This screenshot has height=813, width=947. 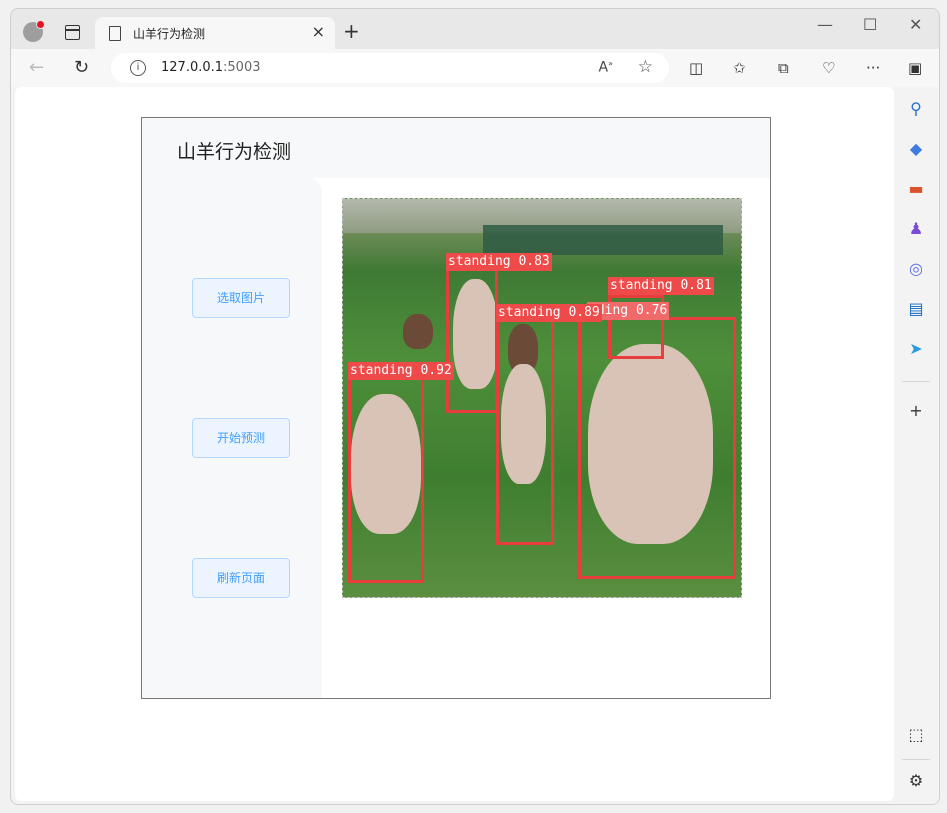 What do you see at coordinates (916, 269) in the screenshot?
I see `copilot-icon: ◎` at bounding box center [916, 269].